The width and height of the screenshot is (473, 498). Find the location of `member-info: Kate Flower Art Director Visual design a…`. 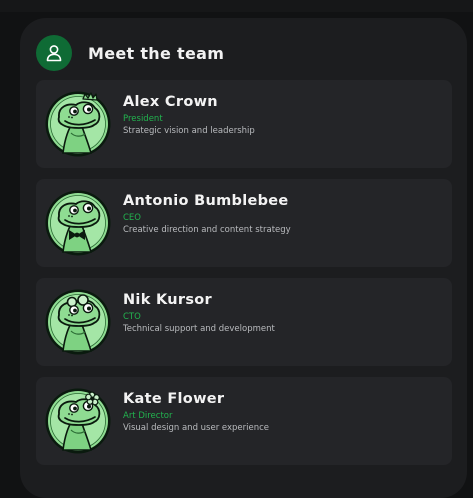

member-info: Kate Flower Art Director Visual design a… is located at coordinates (196, 412).